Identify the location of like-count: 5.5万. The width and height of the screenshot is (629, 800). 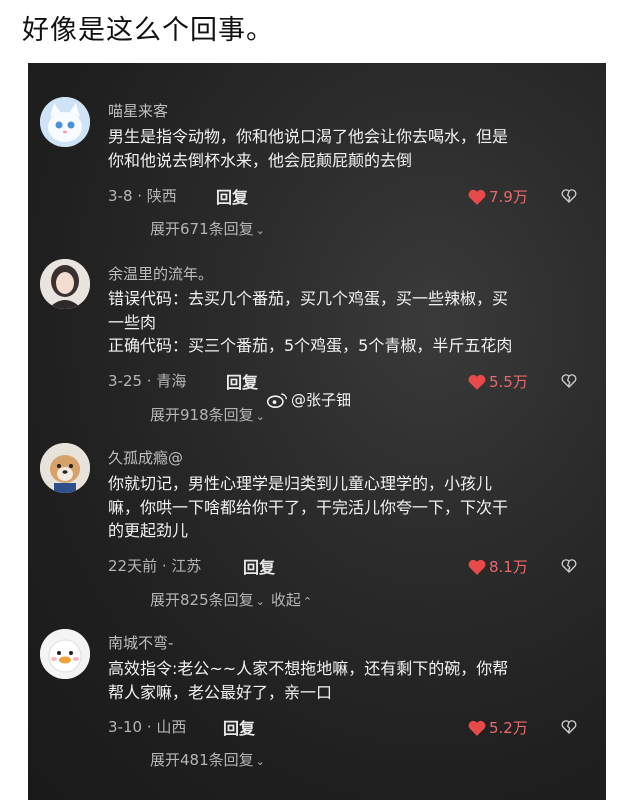
(508, 382).